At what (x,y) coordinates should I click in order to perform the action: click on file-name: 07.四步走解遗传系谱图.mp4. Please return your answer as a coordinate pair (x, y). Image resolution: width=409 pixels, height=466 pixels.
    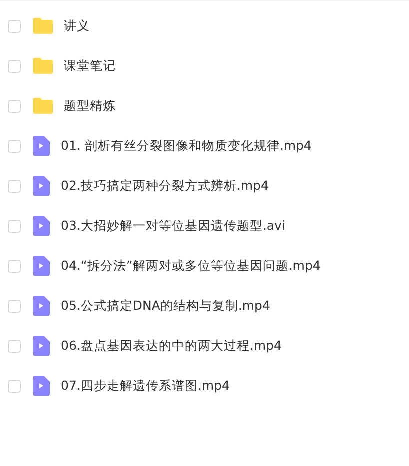
    Looking at the image, I should click on (145, 386).